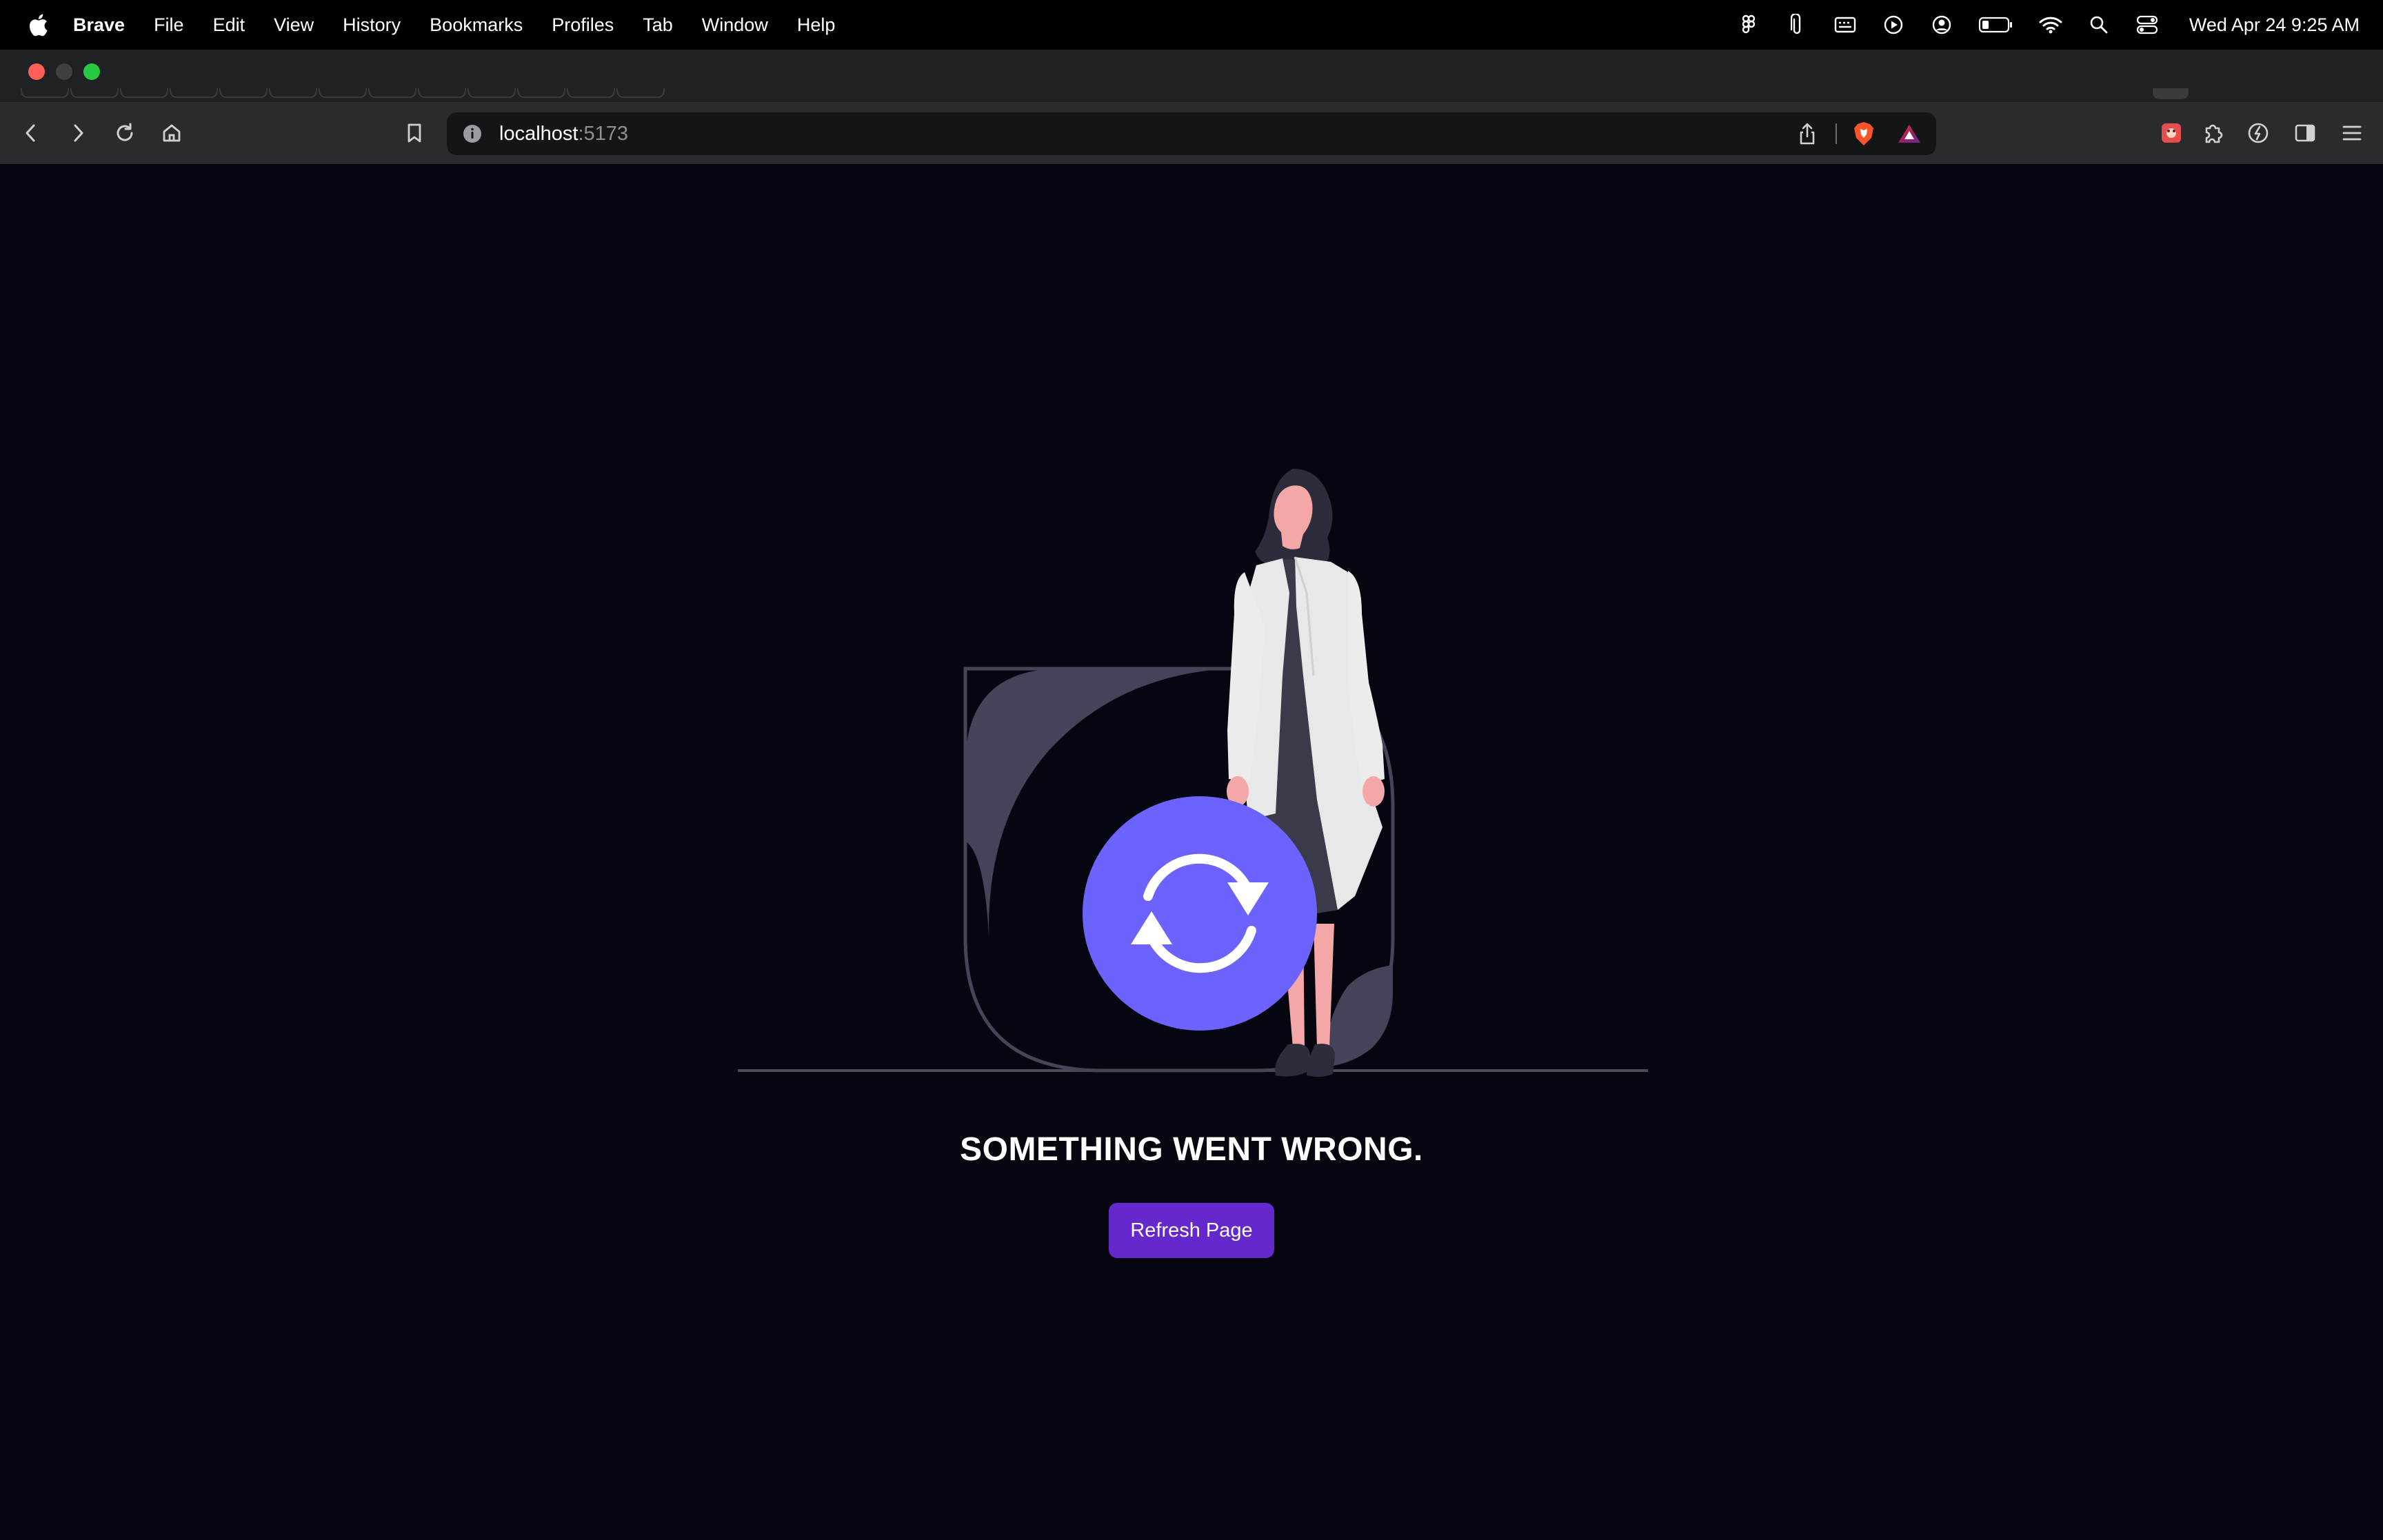 This screenshot has width=2383, height=1540. Describe the element at coordinates (2274, 25) in the screenshot. I see `menubar-clock: Wed Apr 24 9:25 AM` at that location.